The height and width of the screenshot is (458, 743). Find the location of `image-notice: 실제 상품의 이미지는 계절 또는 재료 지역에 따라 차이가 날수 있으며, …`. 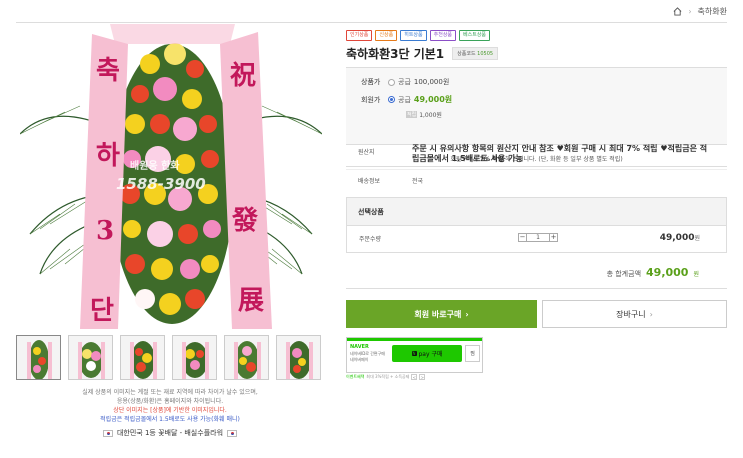

image-notice: 실제 상품의 이미지는 계절 또는 재료 지역에 따라 차이가 날수 있으며, … is located at coordinates (170, 413).